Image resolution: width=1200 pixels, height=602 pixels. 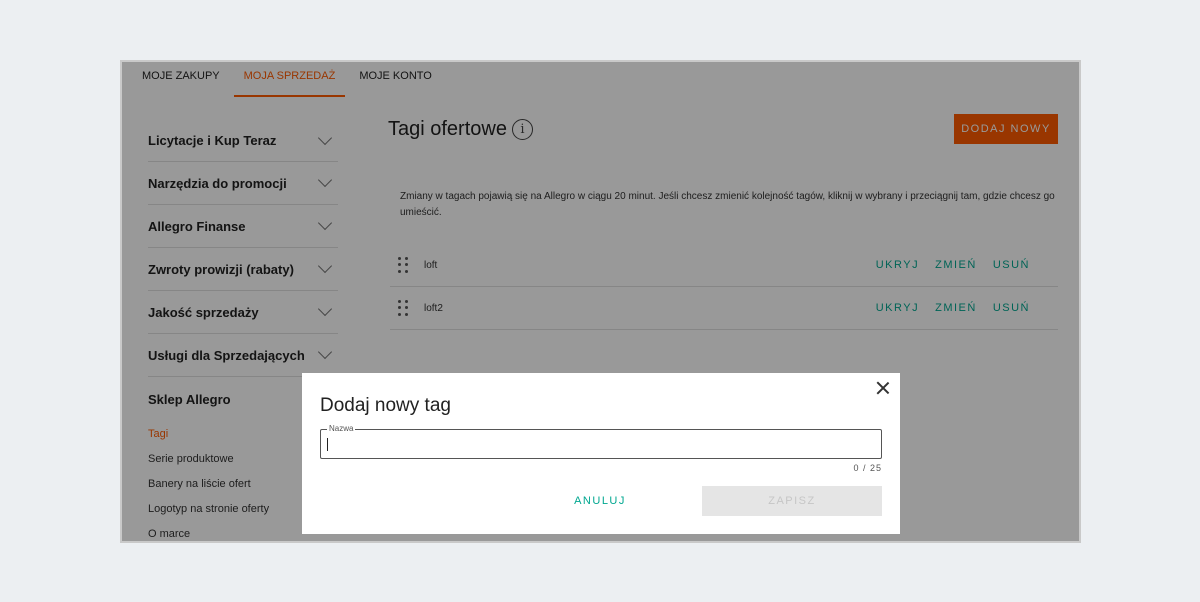 What do you see at coordinates (867, 468) in the screenshot?
I see `char-counter: 0 / 25` at bounding box center [867, 468].